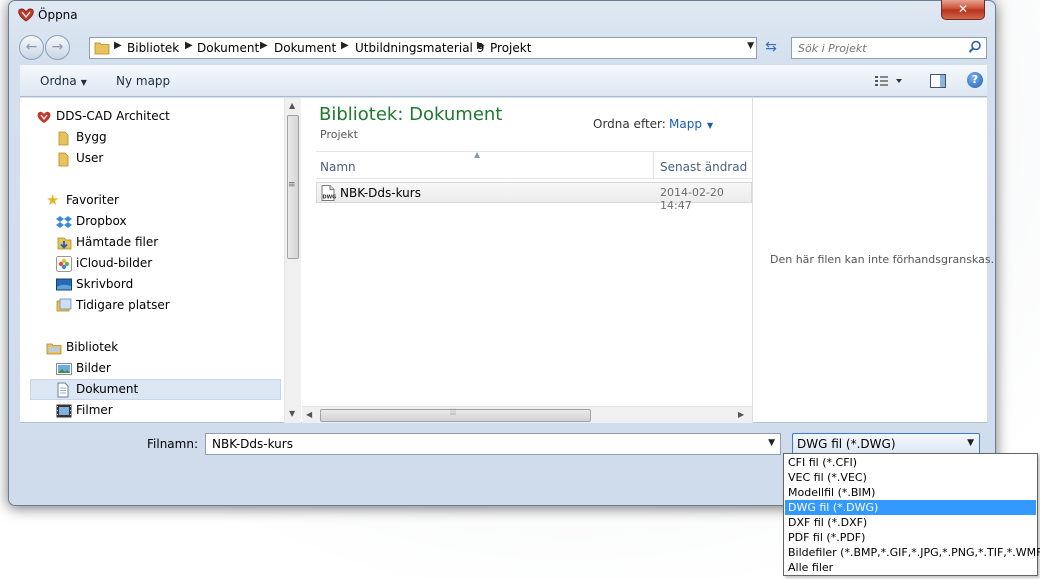  I want to click on sidebar-item-label: Dokument, so click(107, 389).